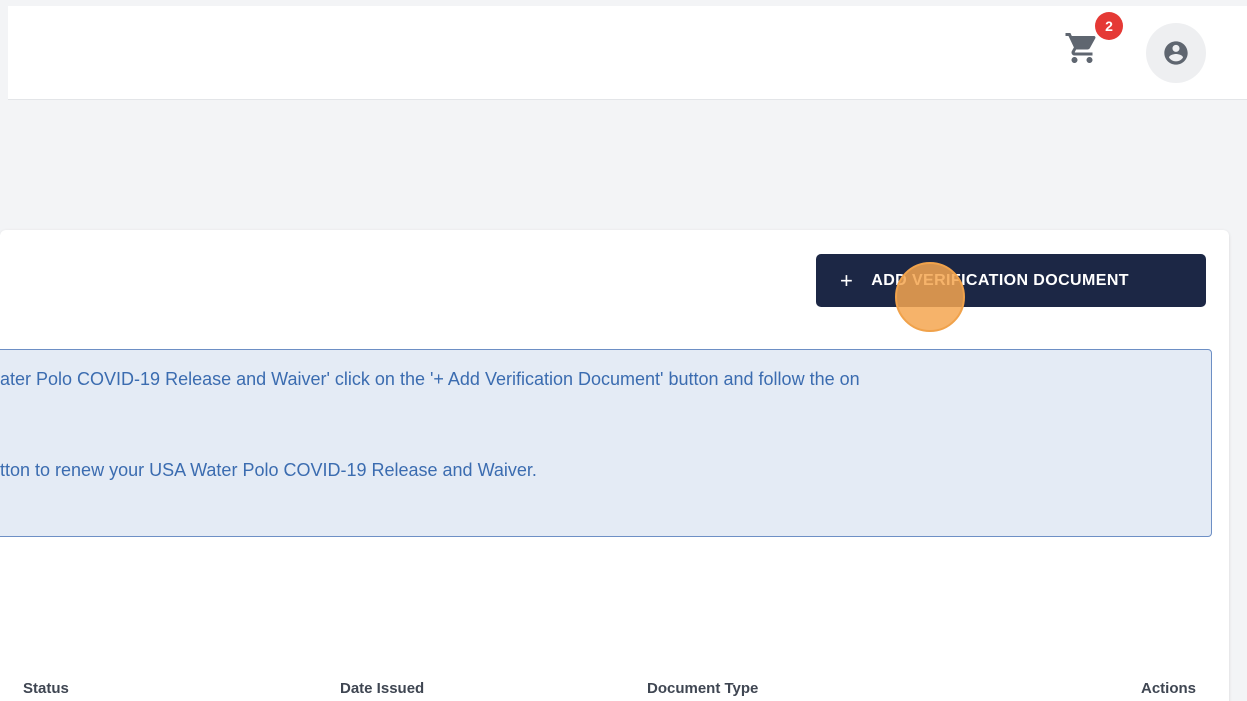 This screenshot has height=701, width=1247. What do you see at coordinates (627, 53) in the screenshot?
I see `top-app-bar` at bounding box center [627, 53].